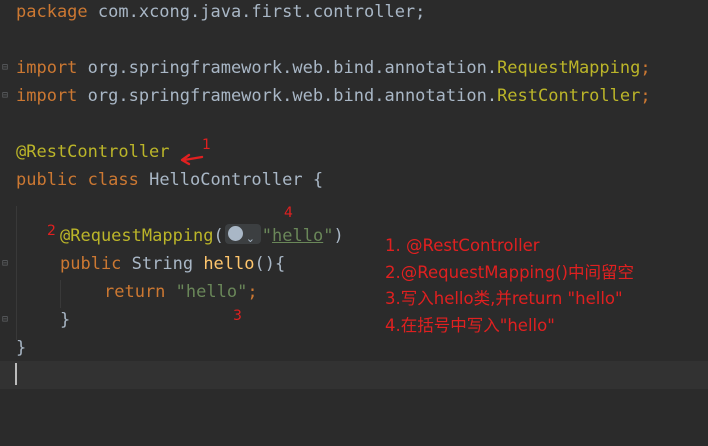 This screenshot has width=708, height=446. Describe the element at coordinates (328, 236) in the screenshot. I see `quote-close: "` at that location.